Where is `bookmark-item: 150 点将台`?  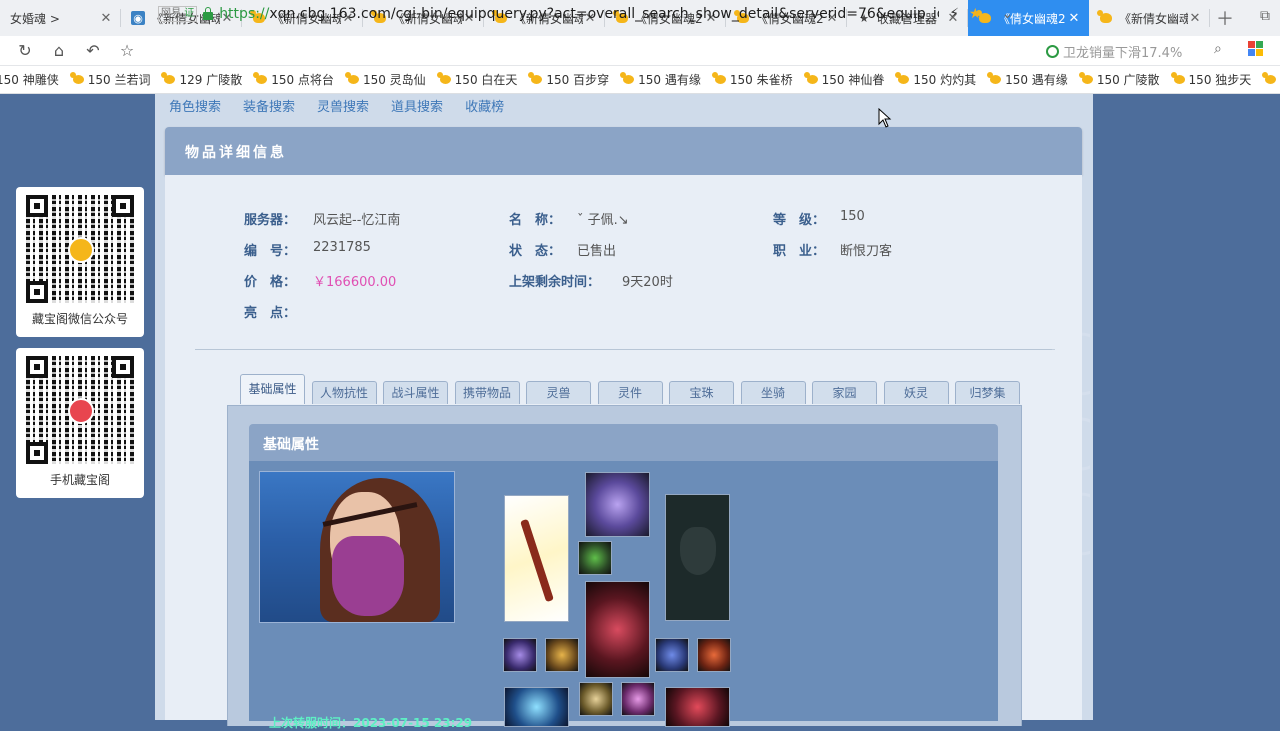 bookmark-item: 150 点将台 is located at coordinates (293, 79).